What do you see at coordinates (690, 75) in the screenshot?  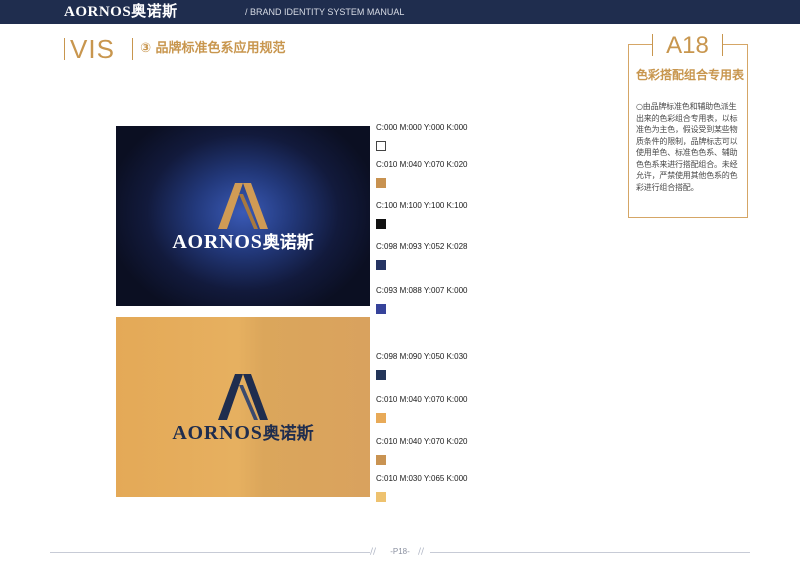 I see `panel-title: 色彩搭配组合专用表` at bounding box center [690, 75].